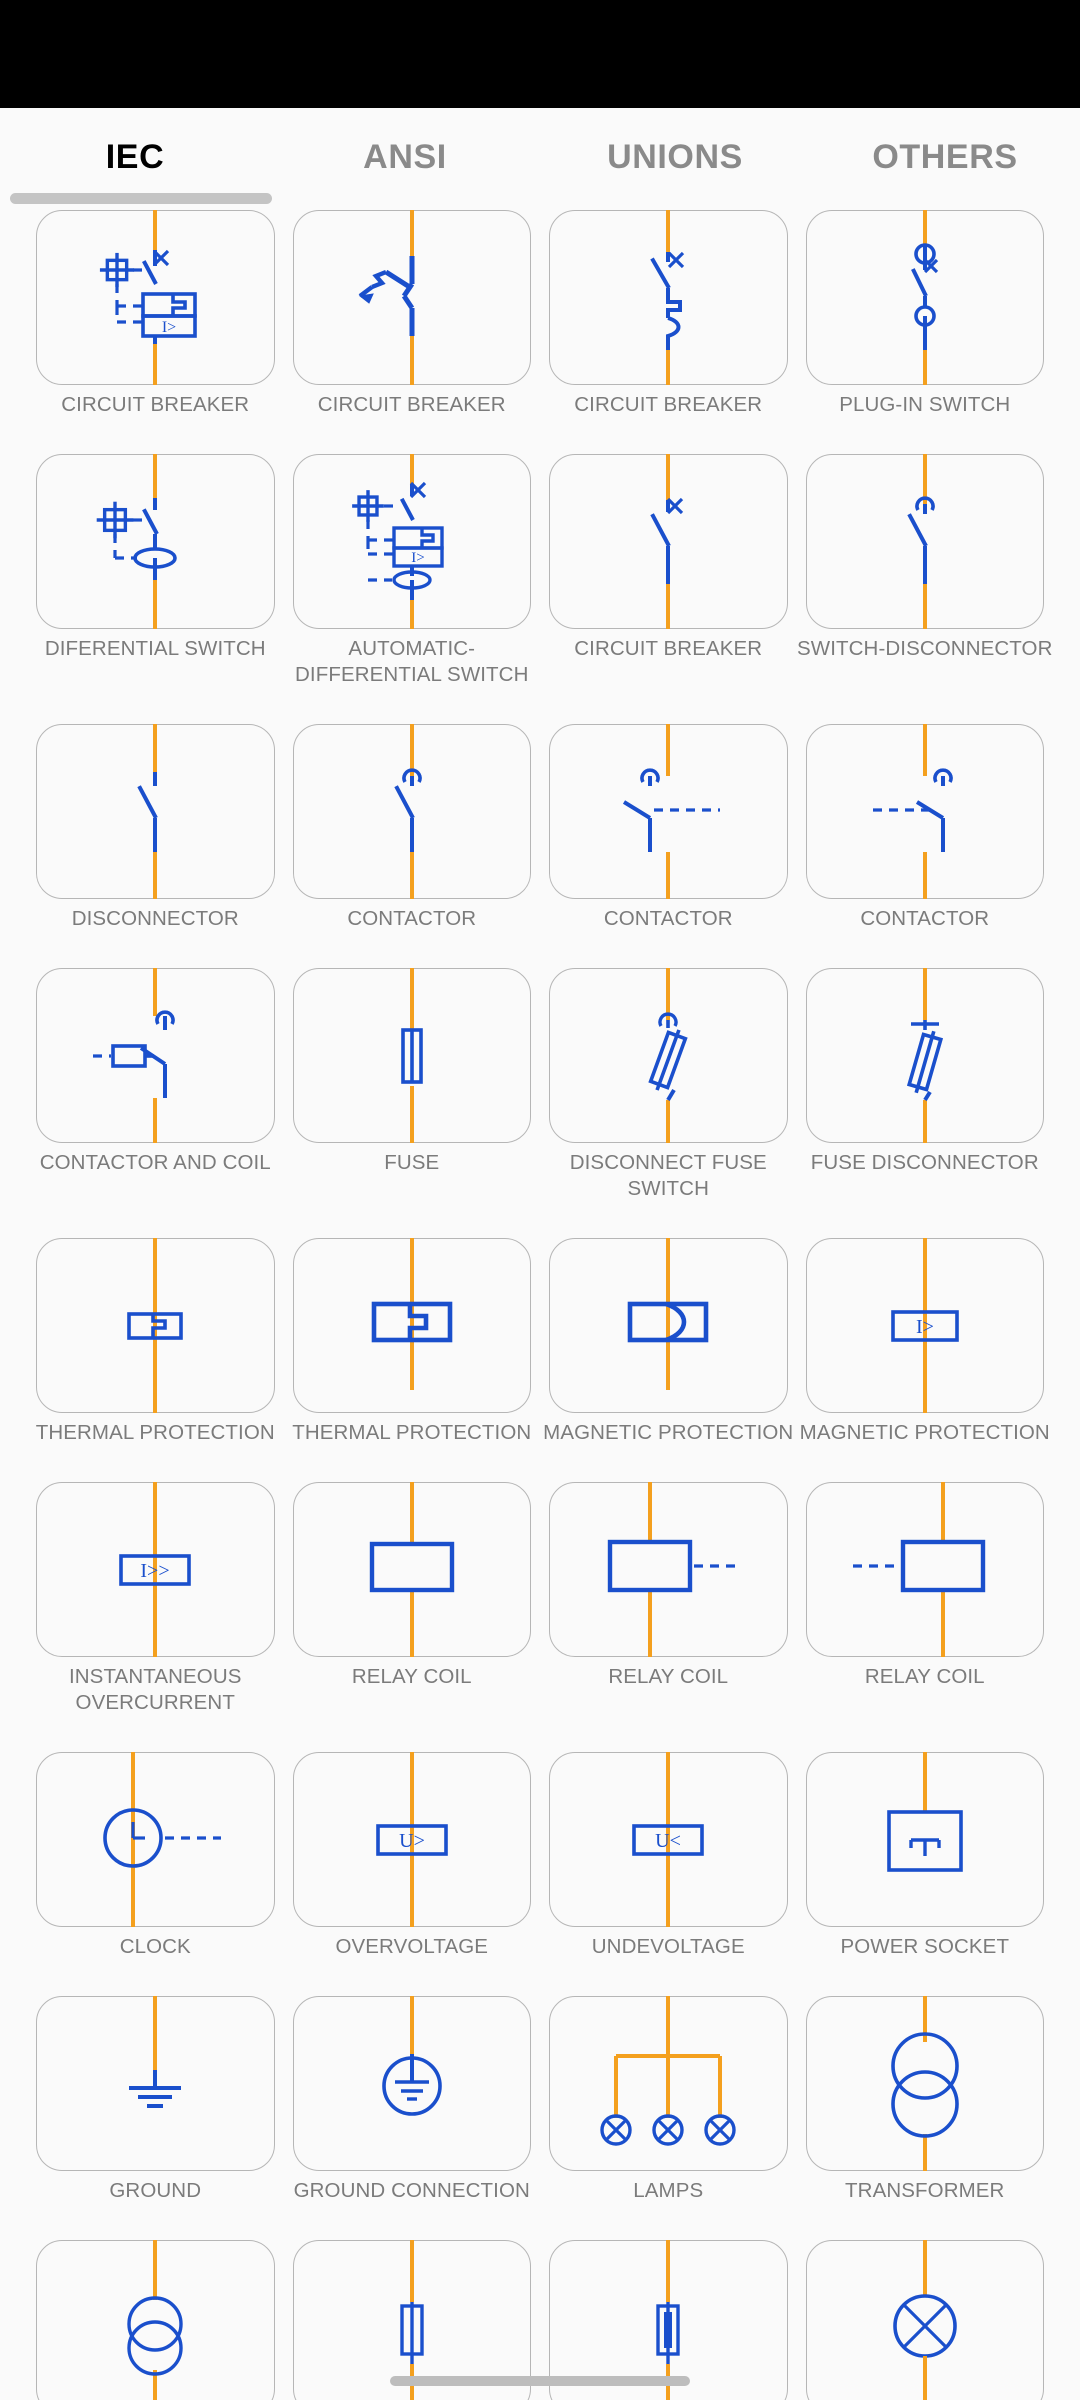 Image resolution: width=1080 pixels, height=2400 pixels. Describe the element at coordinates (668, 1569) in the screenshot. I see `relay-coil-dash-right-icon` at that location.